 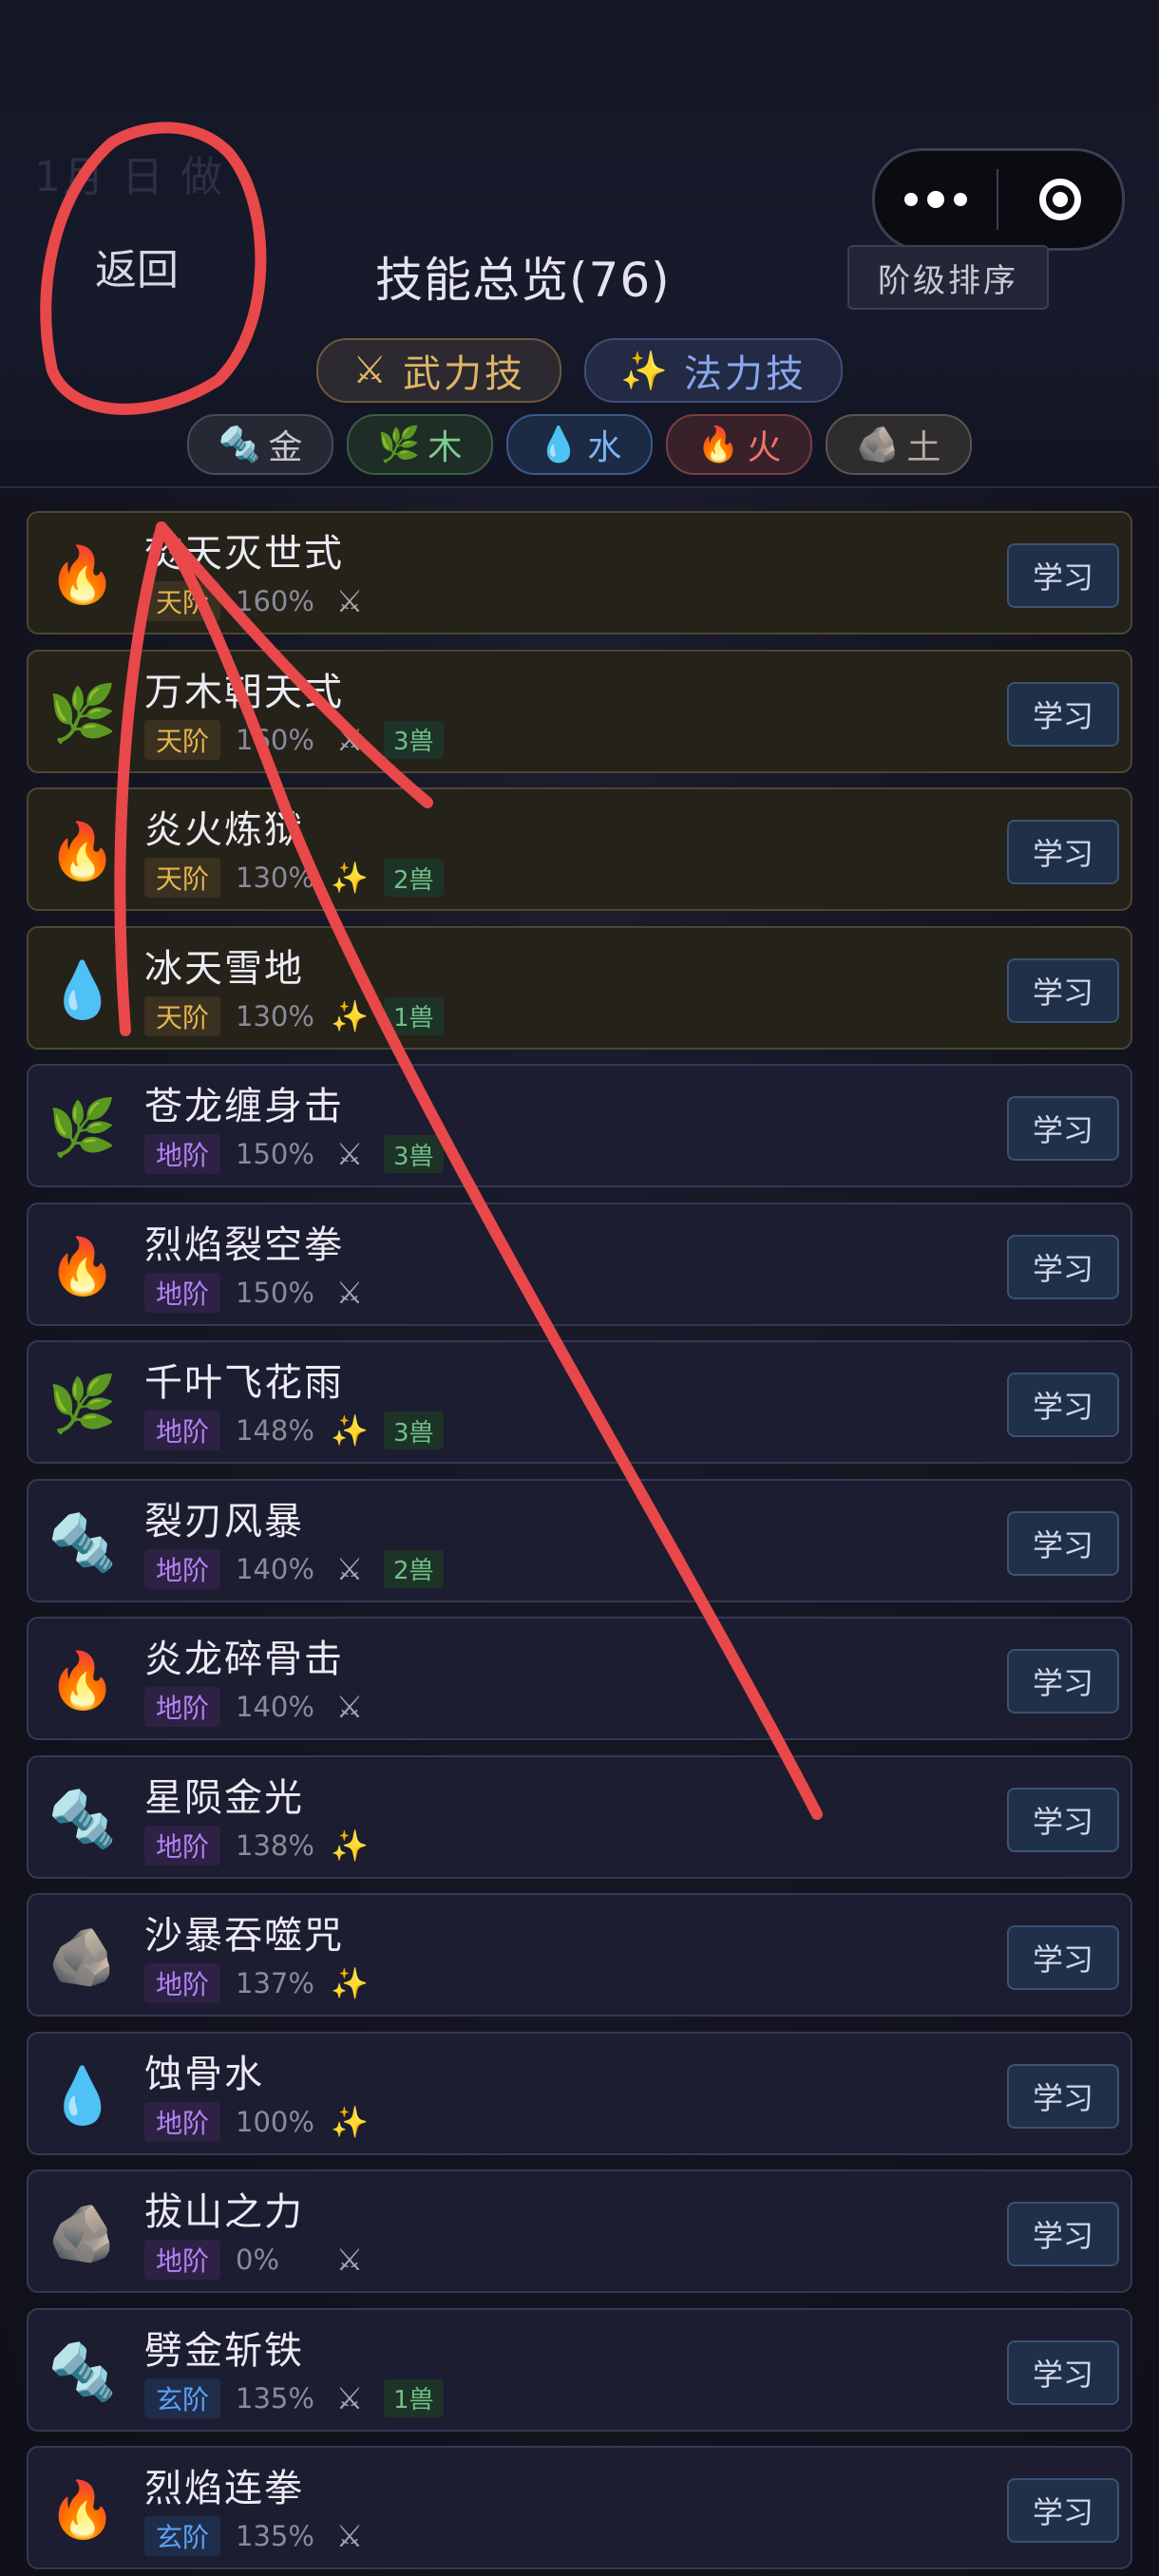 I want to click on tab-physical-label: 武力技, so click(x=464, y=374).